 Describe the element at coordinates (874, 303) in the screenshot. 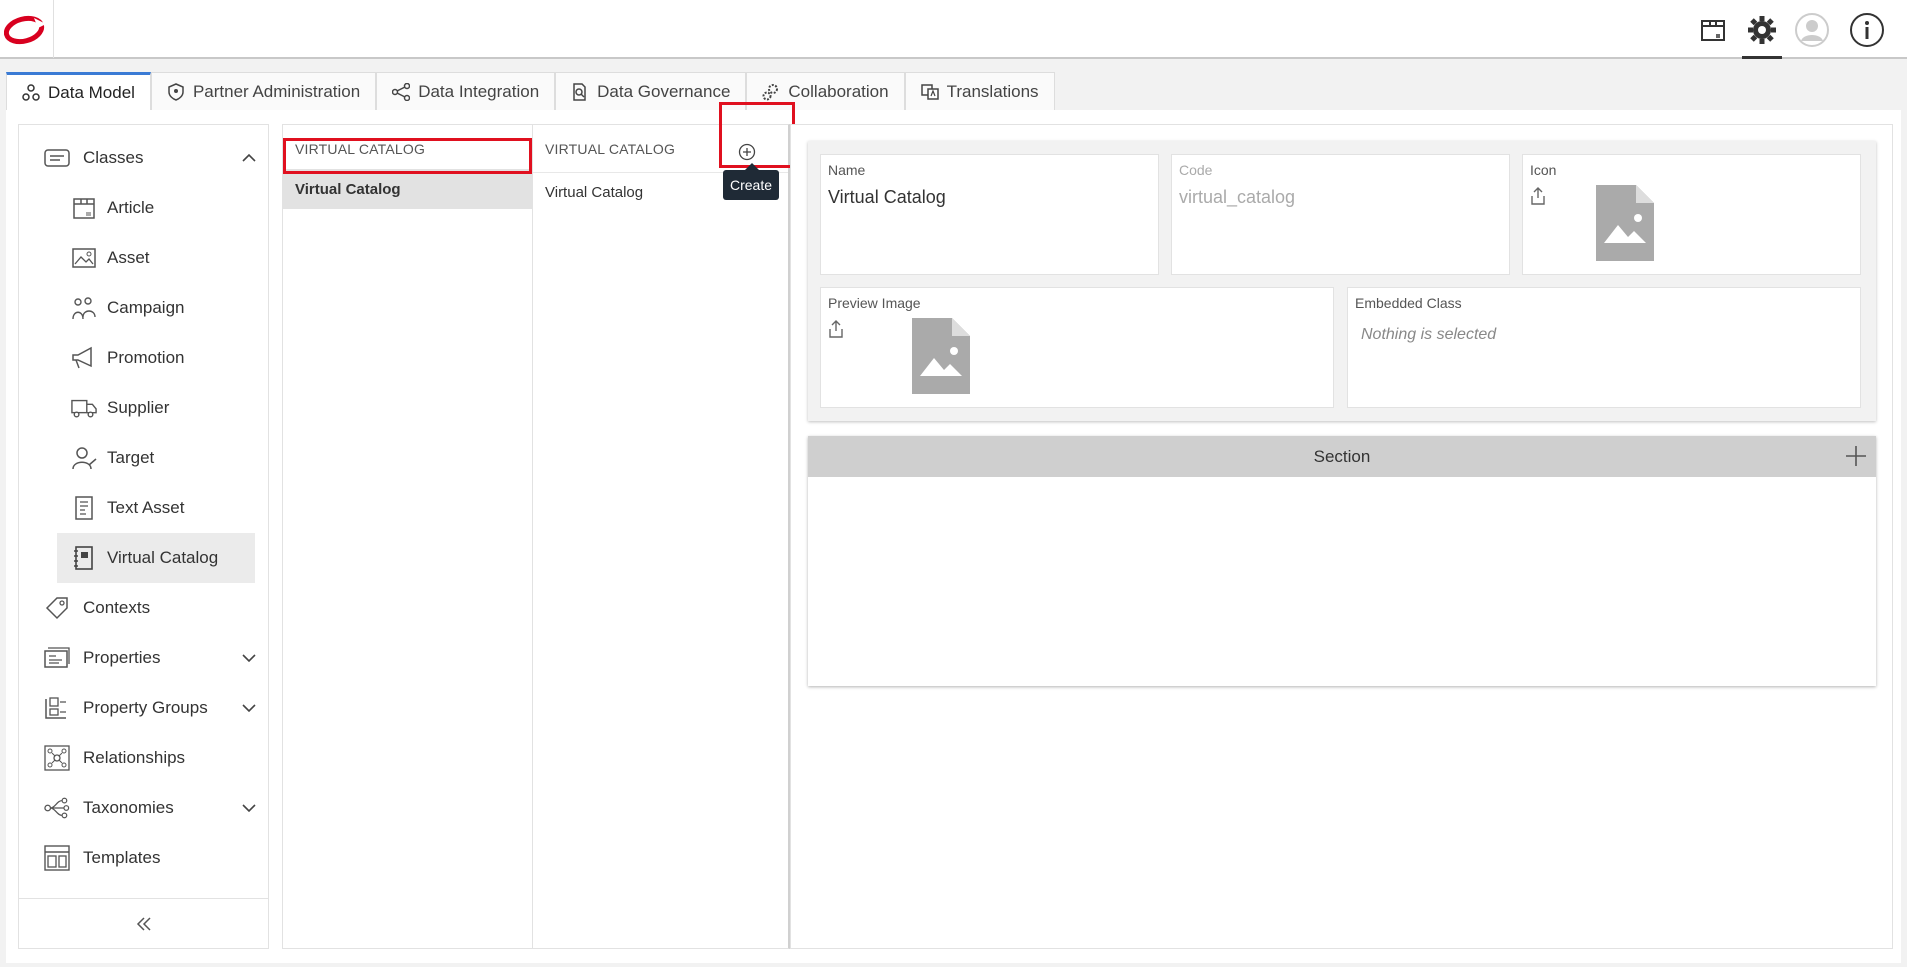

I see `field-label: Preview Image` at that location.